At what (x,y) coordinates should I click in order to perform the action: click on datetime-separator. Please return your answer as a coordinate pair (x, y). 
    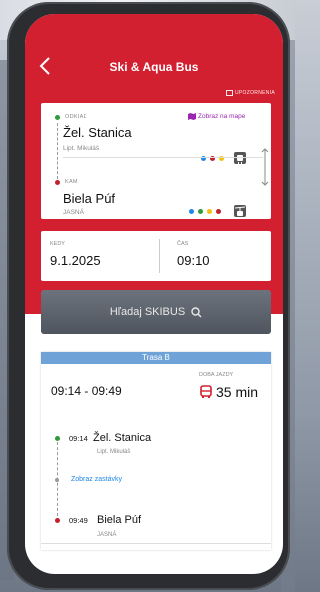
    Looking at the image, I should click on (159, 256).